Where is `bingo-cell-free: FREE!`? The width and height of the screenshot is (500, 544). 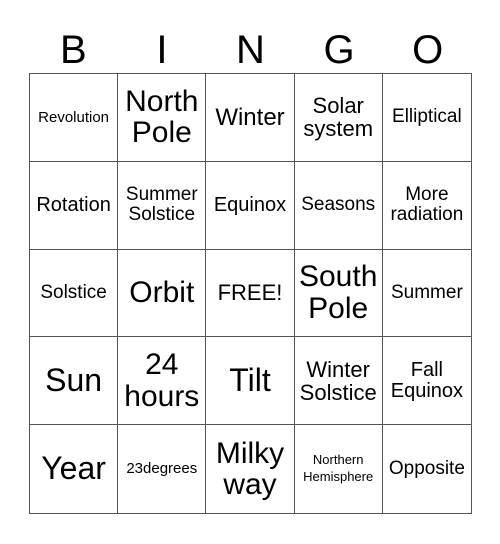 bingo-cell-free: FREE! is located at coordinates (250, 293).